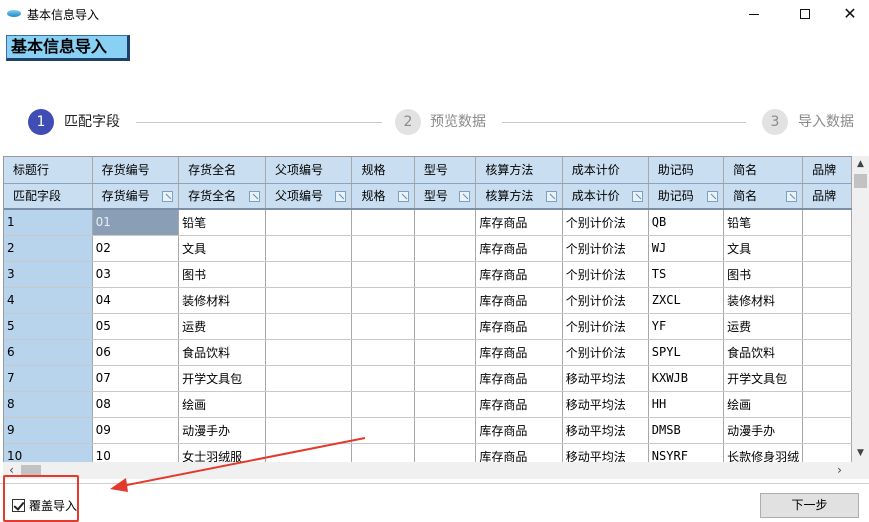  I want to click on annotation-arrow-icon, so click(238, 464).